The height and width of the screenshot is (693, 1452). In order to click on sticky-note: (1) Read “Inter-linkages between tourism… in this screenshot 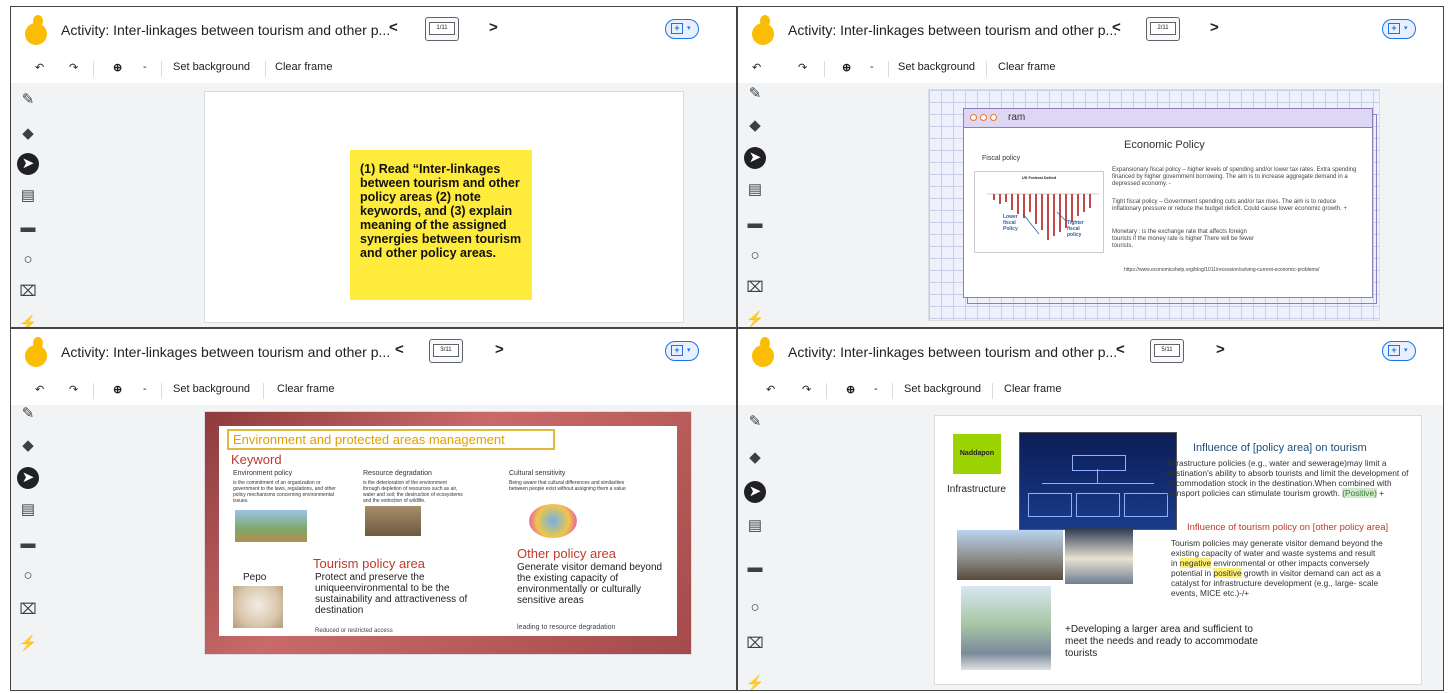, I will do `click(441, 225)`.